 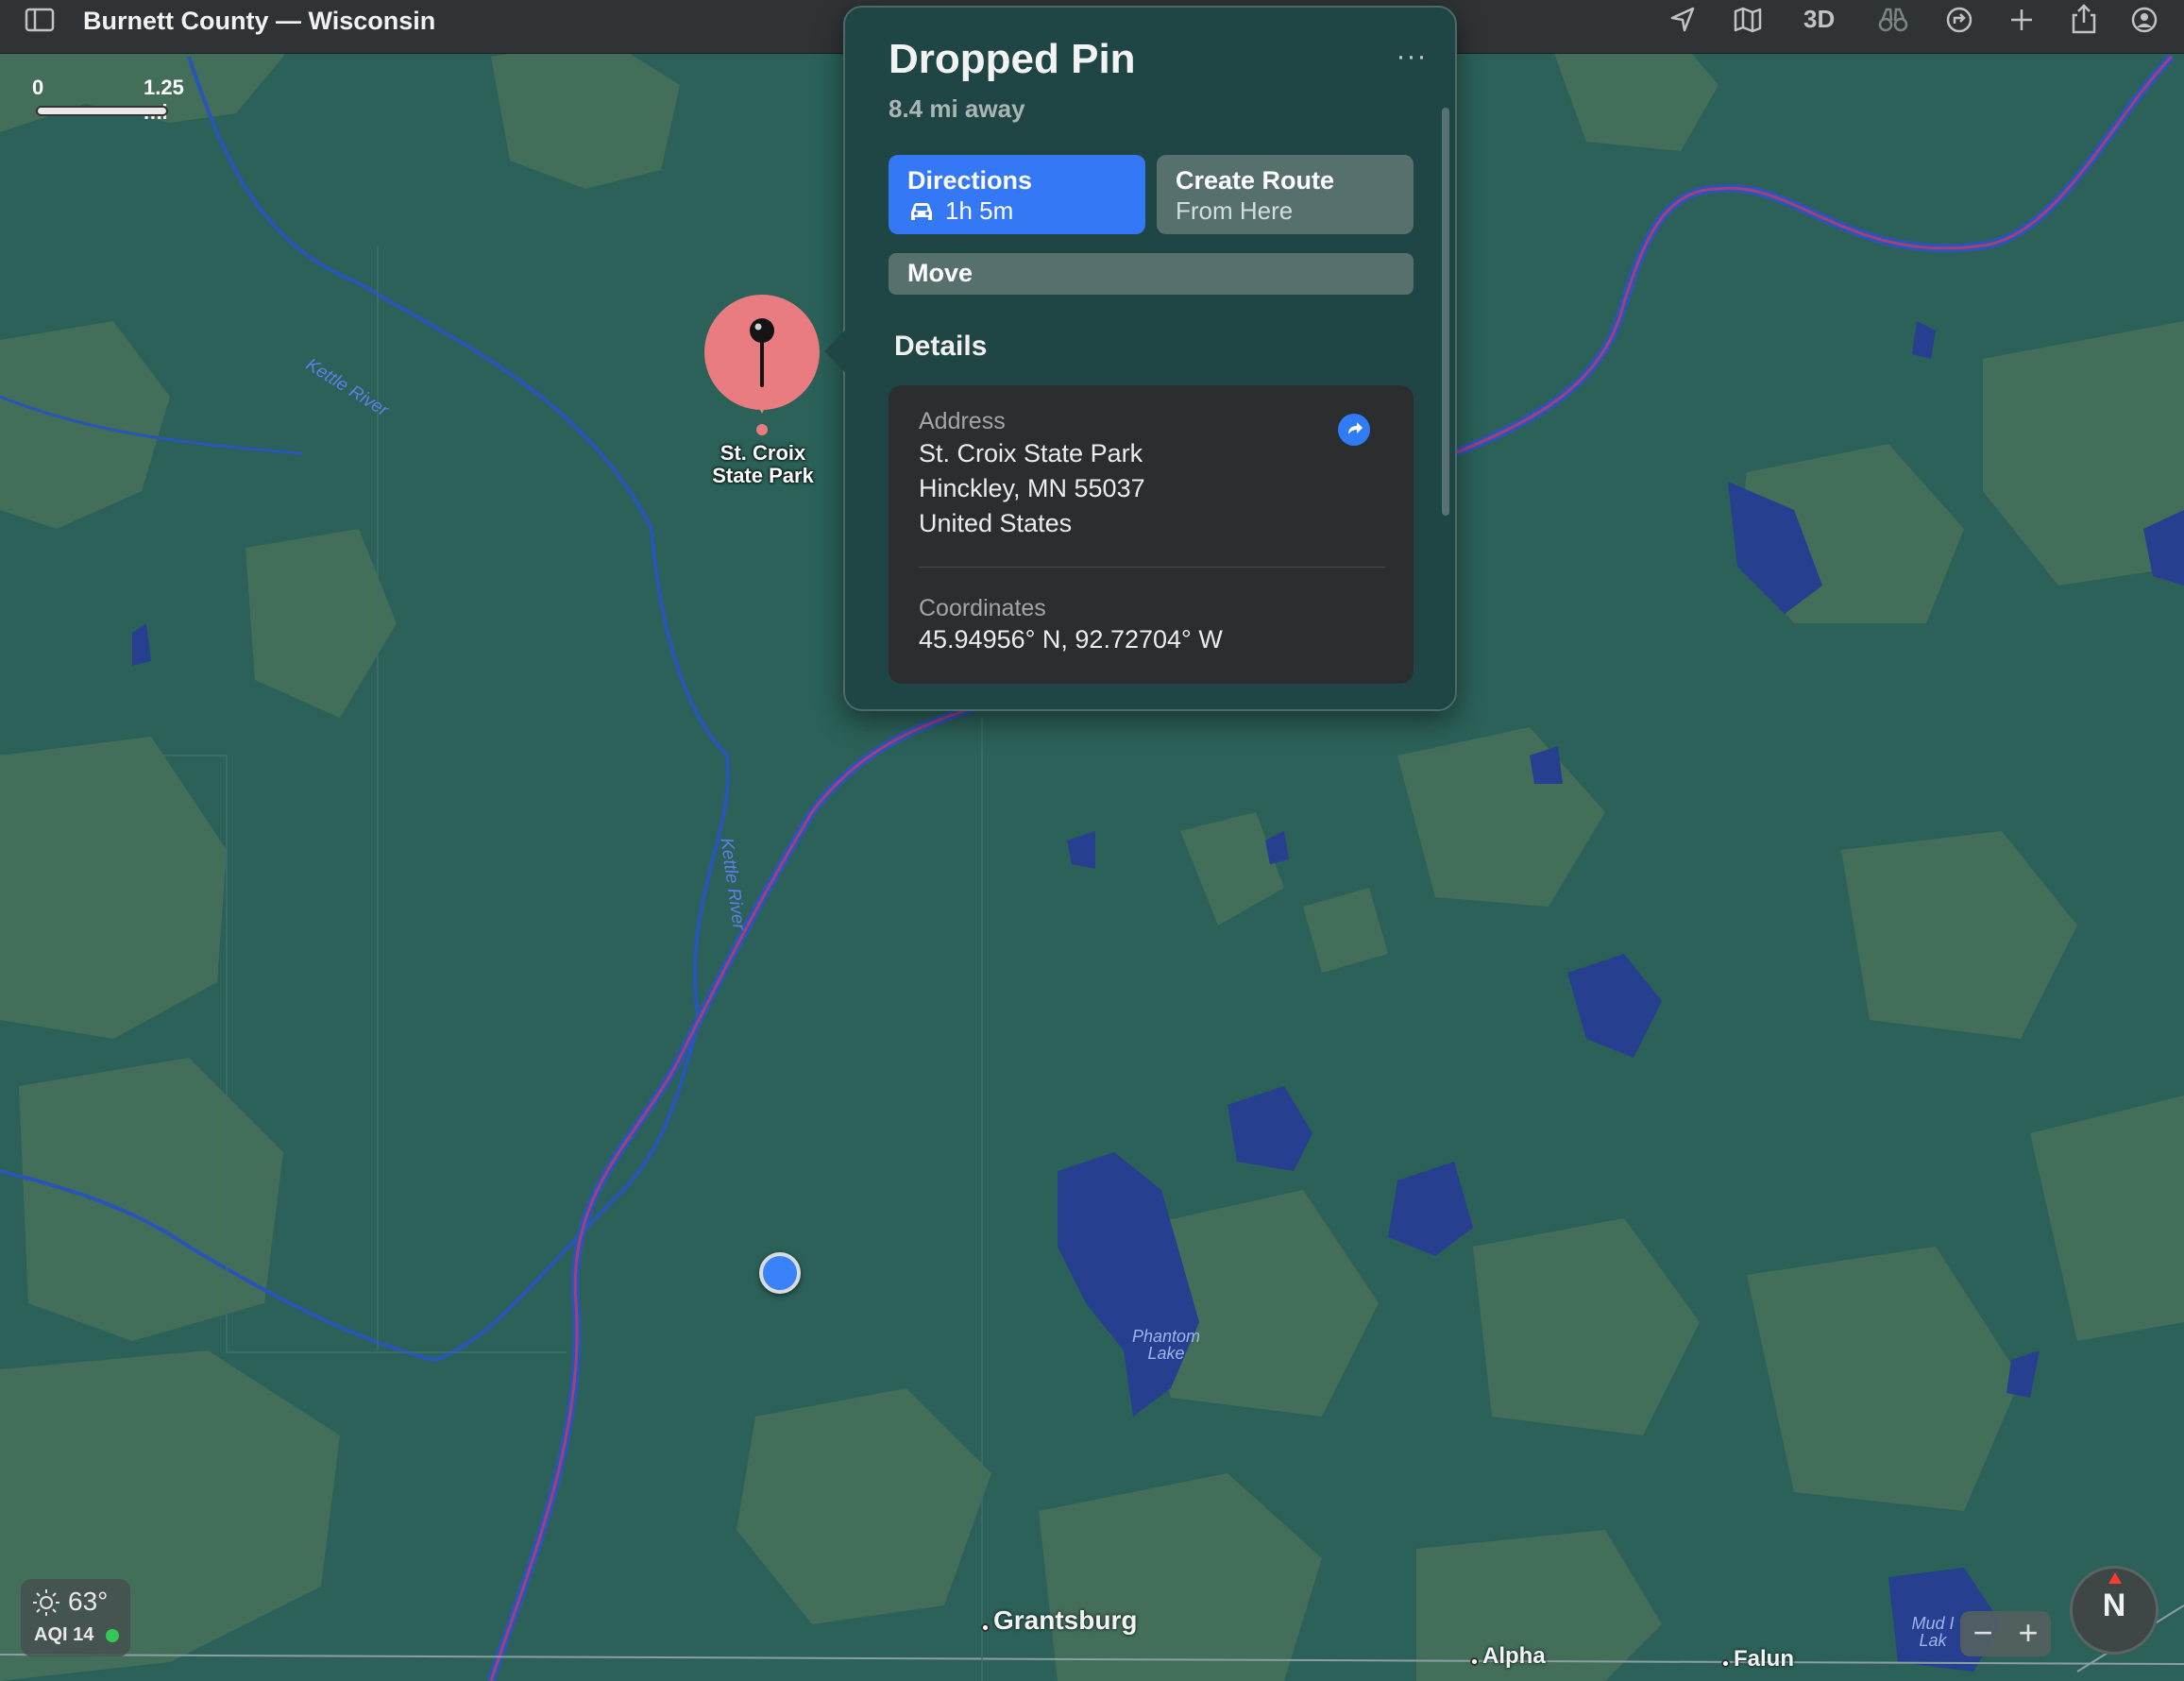 I want to click on address-label: Address, so click(x=962, y=421).